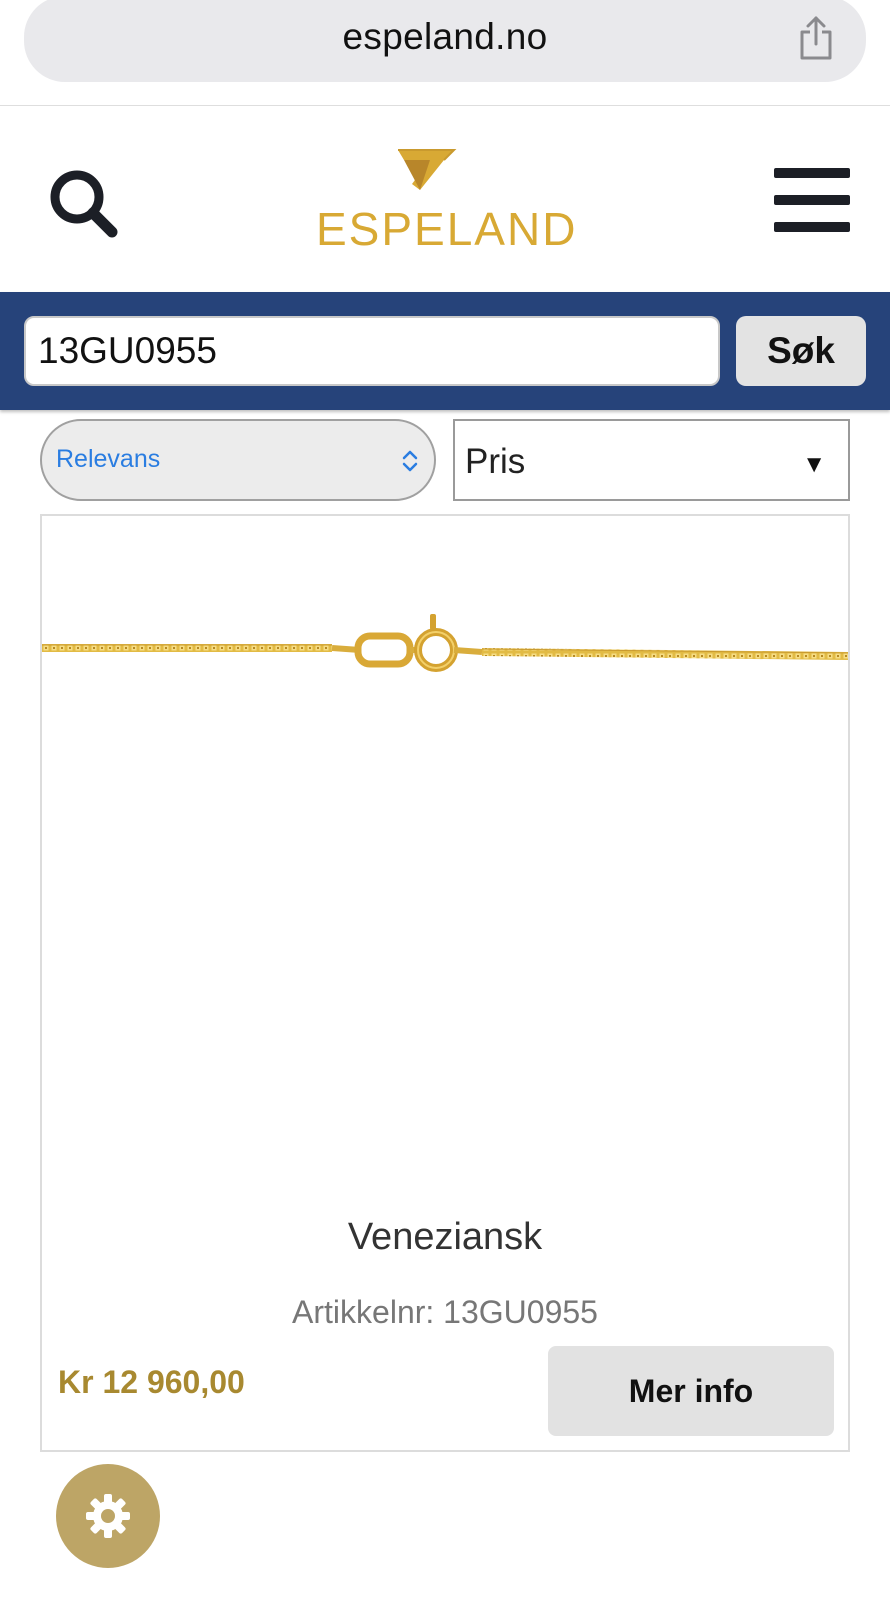  I want to click on diamond-logo-icon, so click(427, 169).